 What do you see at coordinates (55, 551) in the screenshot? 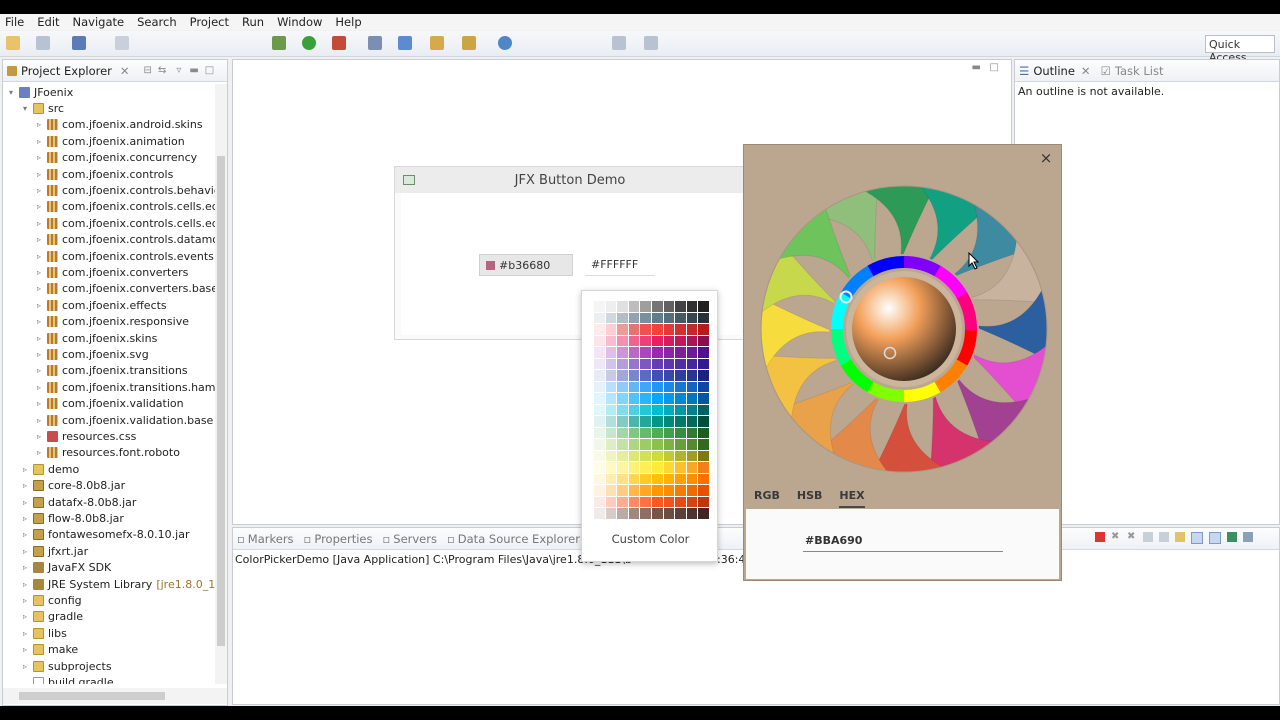
I see `tree-item: ▹ jfxrt.jar` at bounding box center [55, 551].